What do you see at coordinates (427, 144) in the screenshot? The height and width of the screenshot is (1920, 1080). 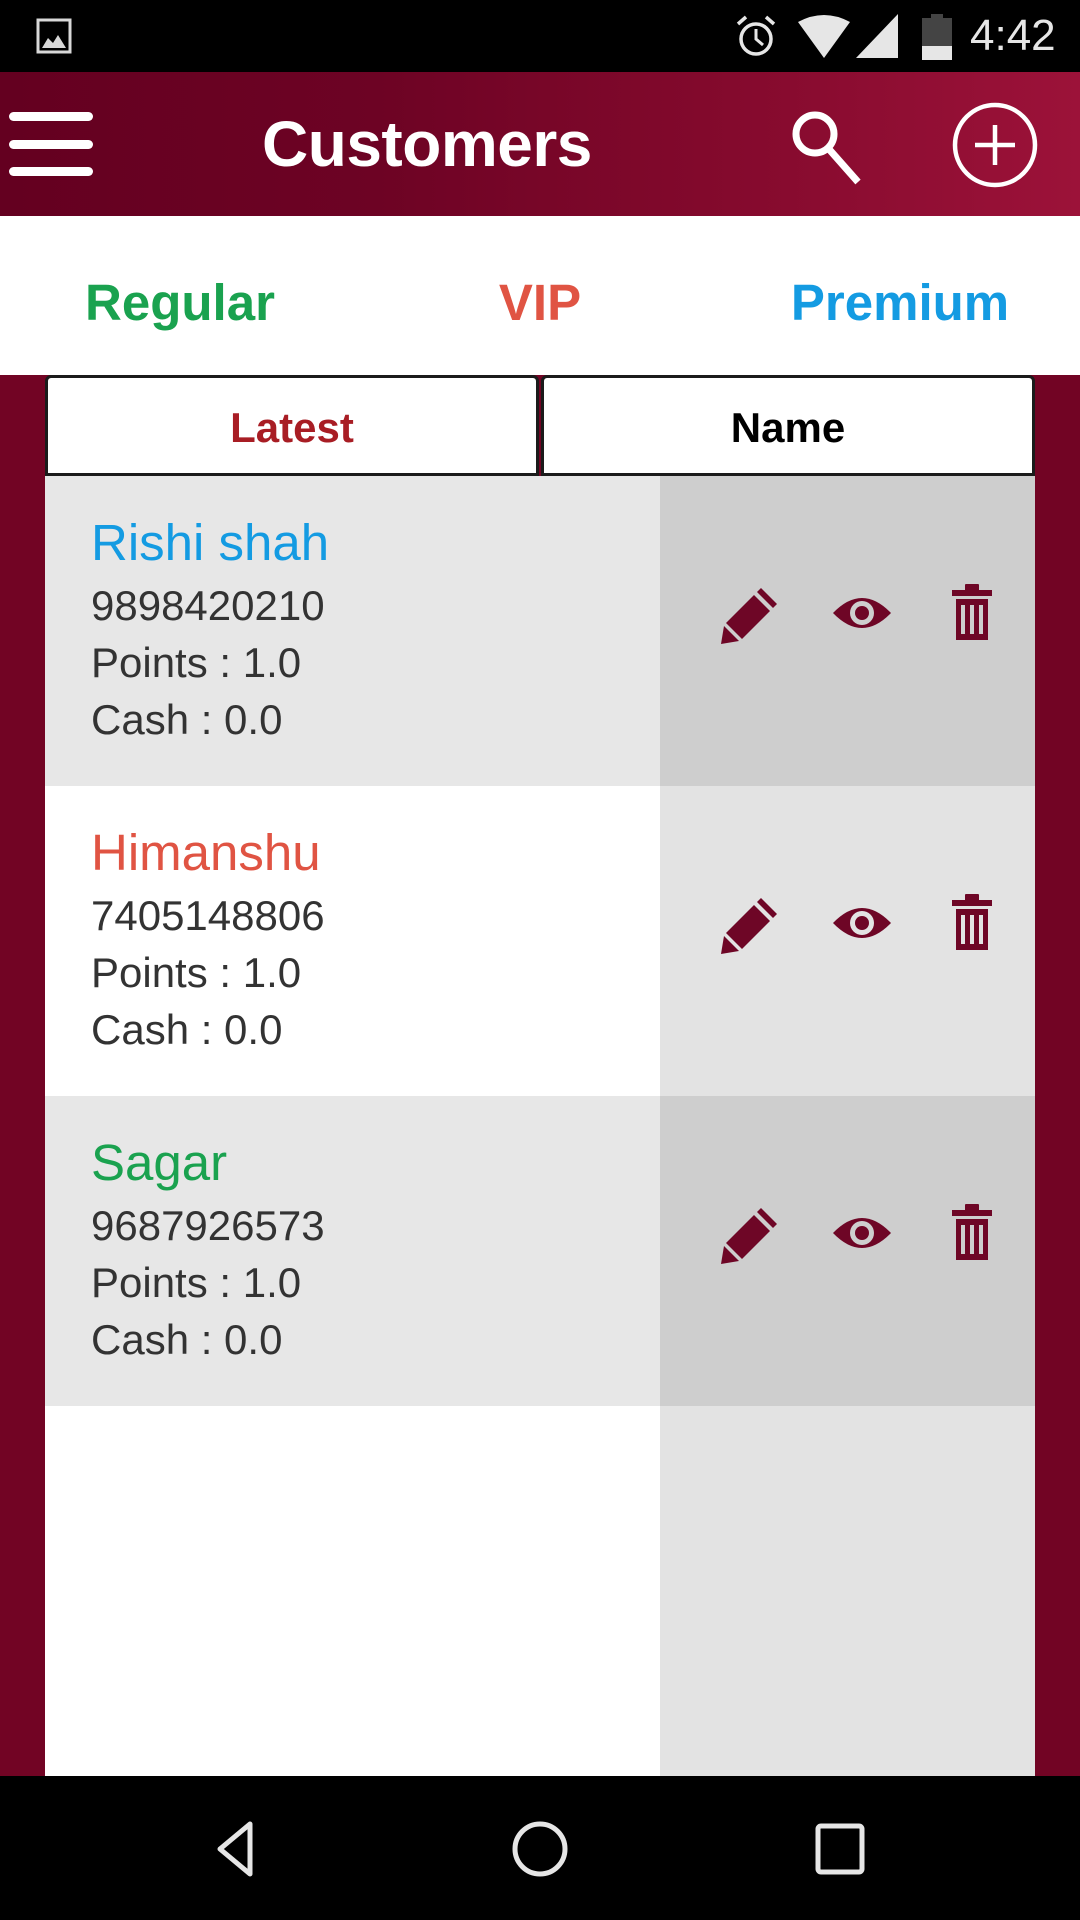 I see `page-title: Customers` at bounding box center [427, 144].